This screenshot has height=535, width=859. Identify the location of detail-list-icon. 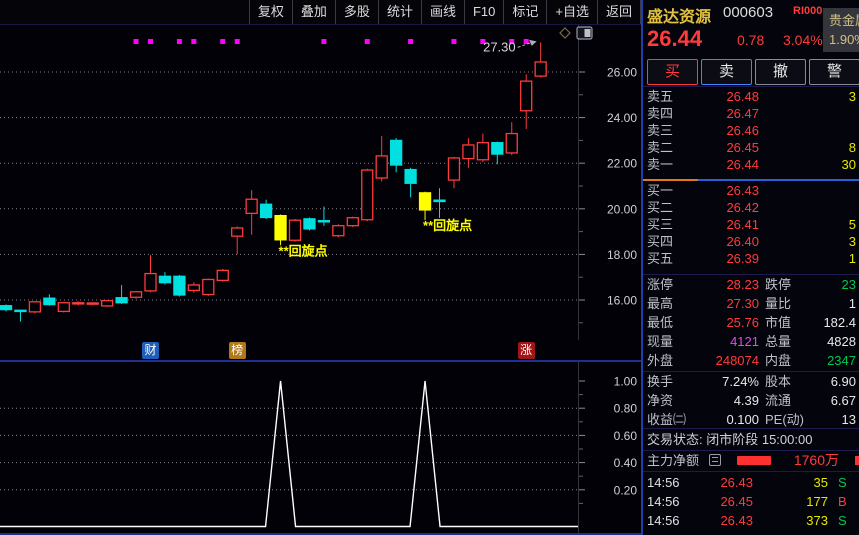
(715, 460).